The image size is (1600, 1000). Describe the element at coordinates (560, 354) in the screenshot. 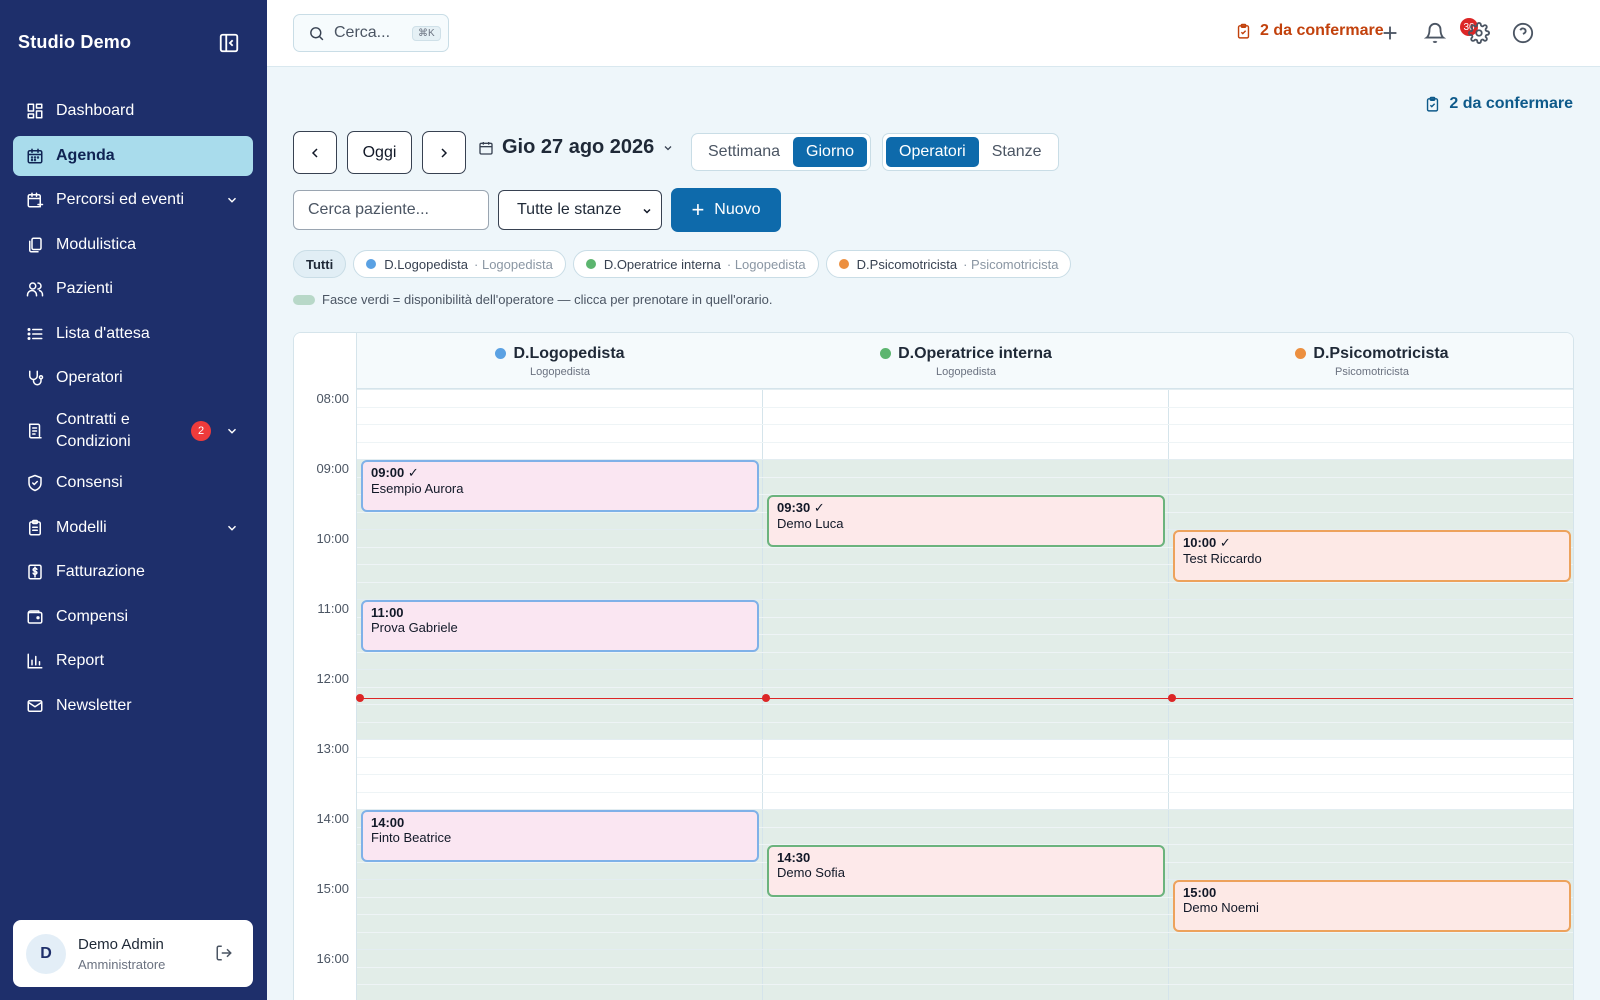

I see `column-header-name: D.Logopedista` at that location.